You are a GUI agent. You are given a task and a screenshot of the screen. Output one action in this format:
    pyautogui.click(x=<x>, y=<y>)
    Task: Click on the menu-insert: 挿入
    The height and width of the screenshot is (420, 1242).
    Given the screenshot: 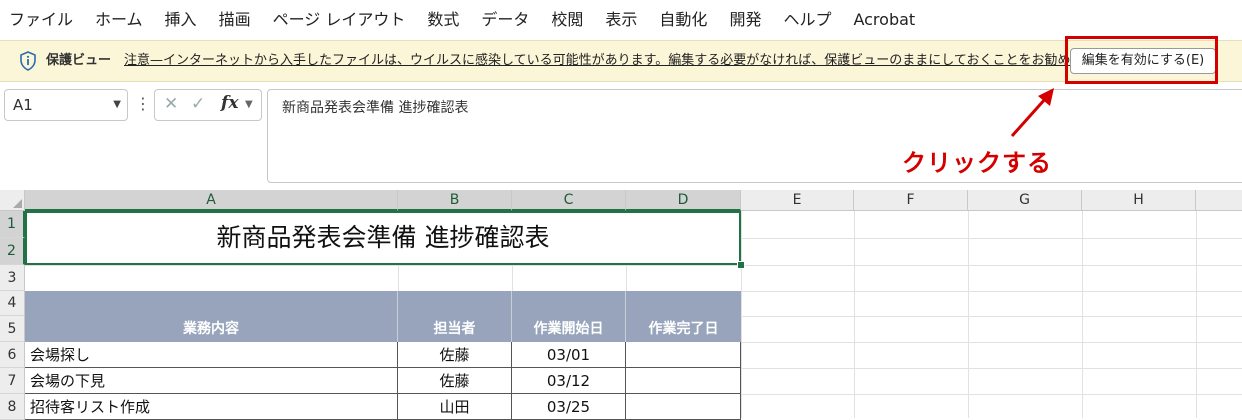 What is the action you would take?
    pyautogui.click(x=181, y=20)
    